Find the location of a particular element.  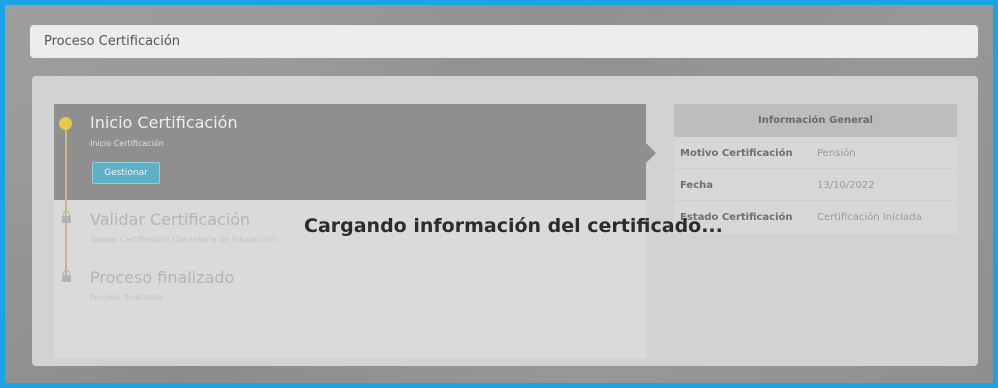

info-value-motivo: Pensión is located at coordinates (836, 153).